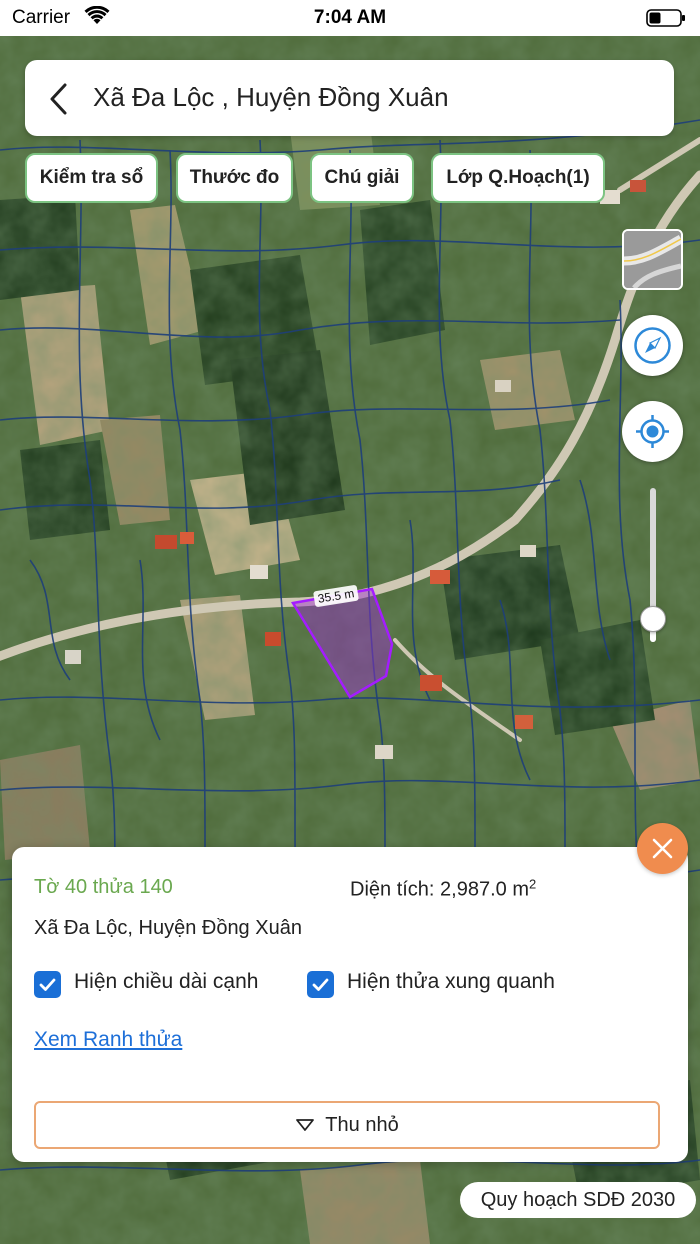 The width and height of the screenshot is (700, 1244). I want to click on header-card: Xã Đa Lộc , Huyện Đồng Xuân, so click(349, 98).